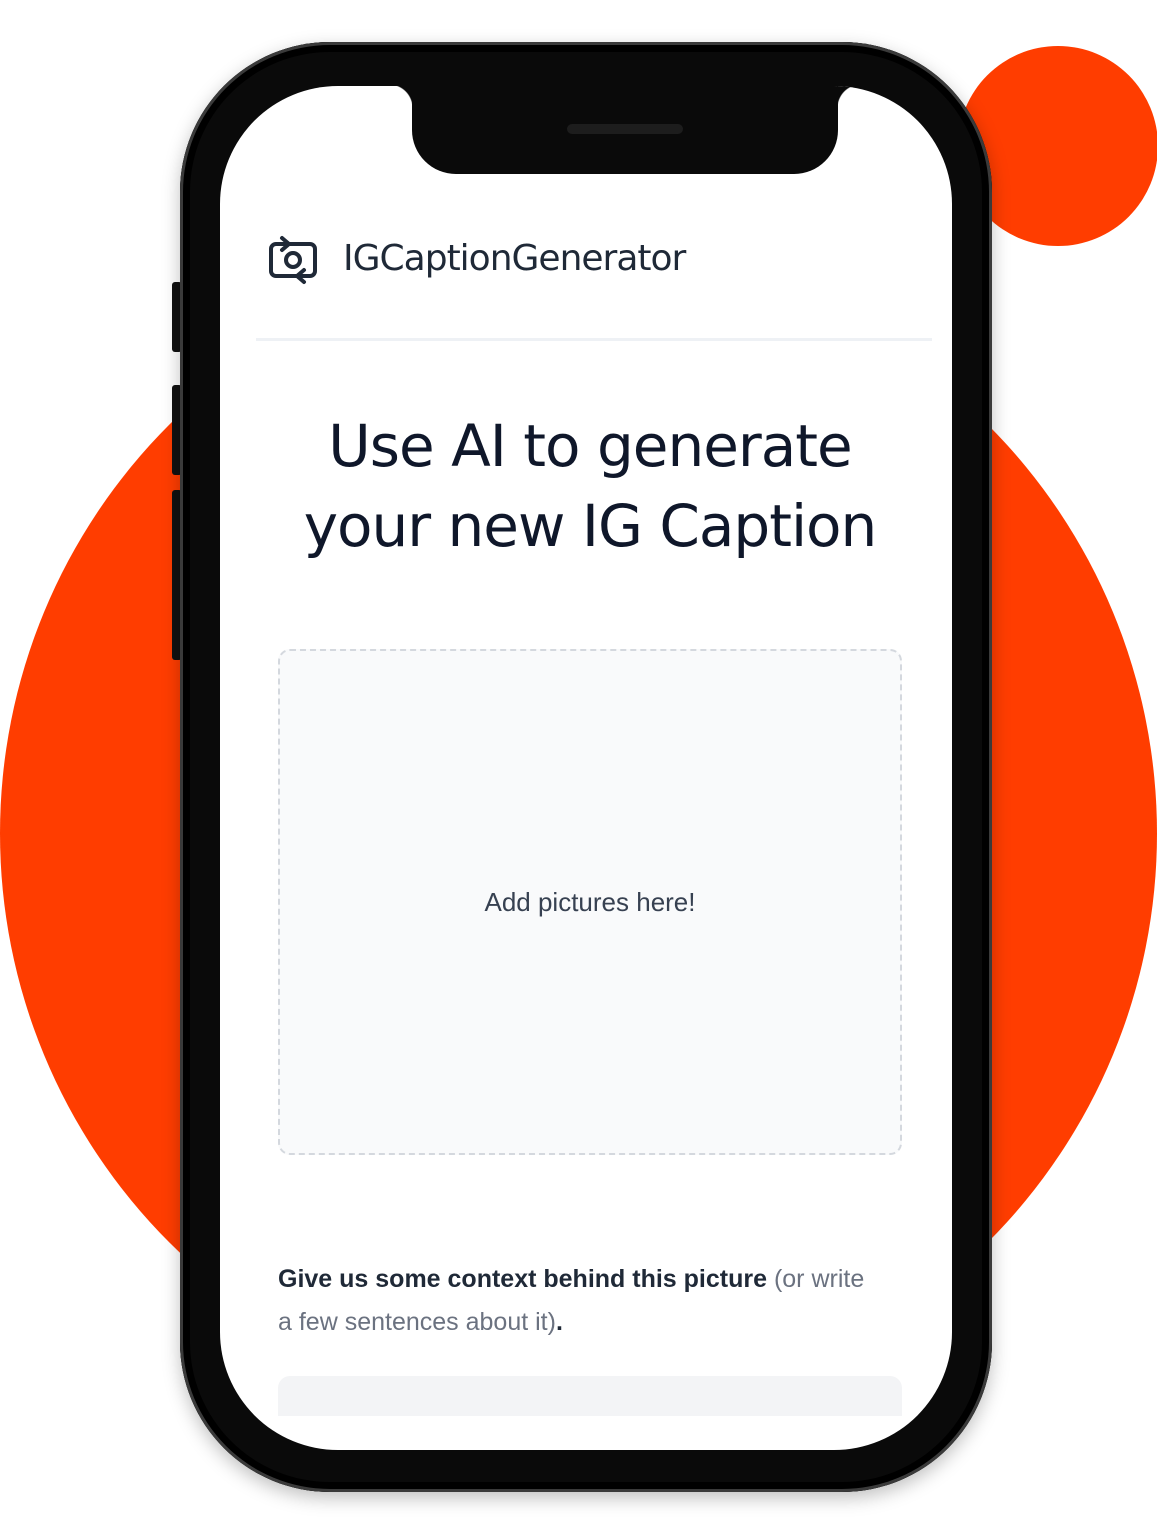  I want to click on headline-line-2: your new IG Caption, so click(590, 526).